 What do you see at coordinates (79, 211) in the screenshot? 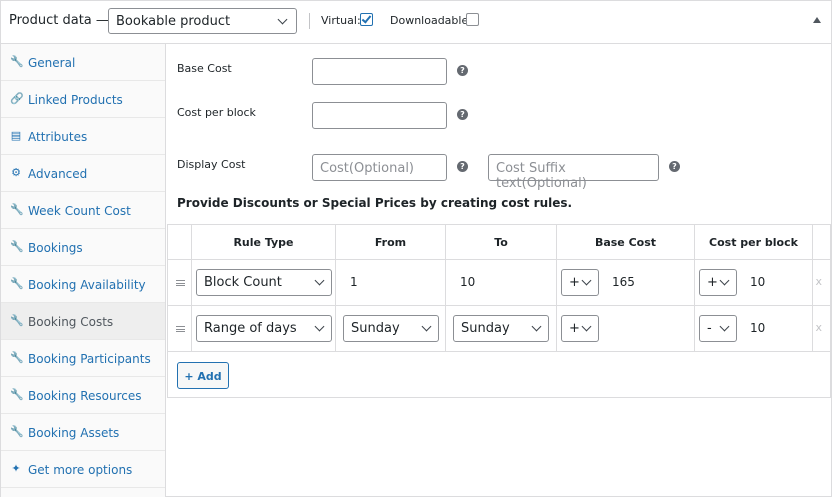
I see `tab-label: Week Count Cost` at bounding box center [79, 211].